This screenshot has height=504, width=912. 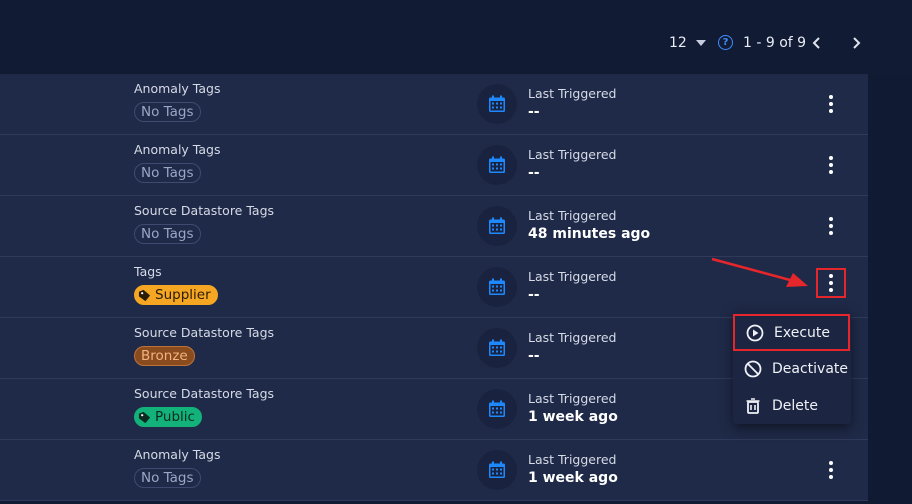 What do you see at coordinates (725, 42) in the screenshot?
I see `help-icon: ?` at bounding box center [725, 42].